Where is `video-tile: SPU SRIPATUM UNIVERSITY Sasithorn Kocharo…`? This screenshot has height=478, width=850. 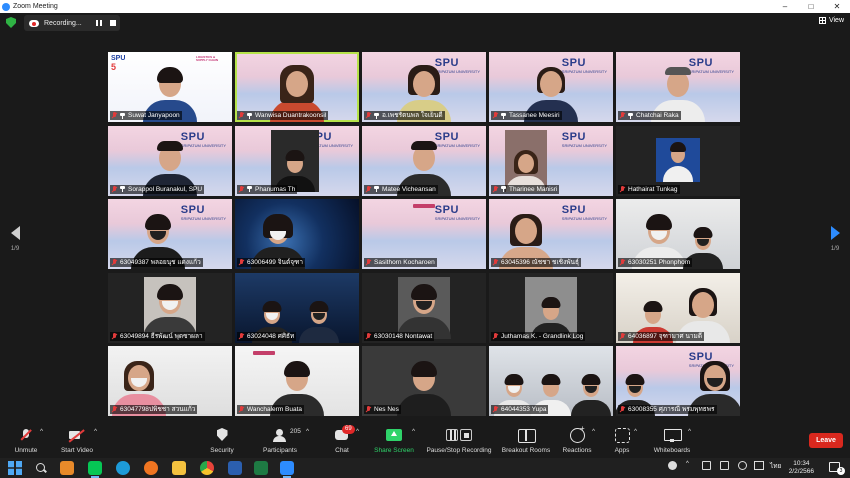
video-tile: SPU SRIPATUM UNIVERSITY Sasithorn Kocharo… is located at coordinates (424, 234).